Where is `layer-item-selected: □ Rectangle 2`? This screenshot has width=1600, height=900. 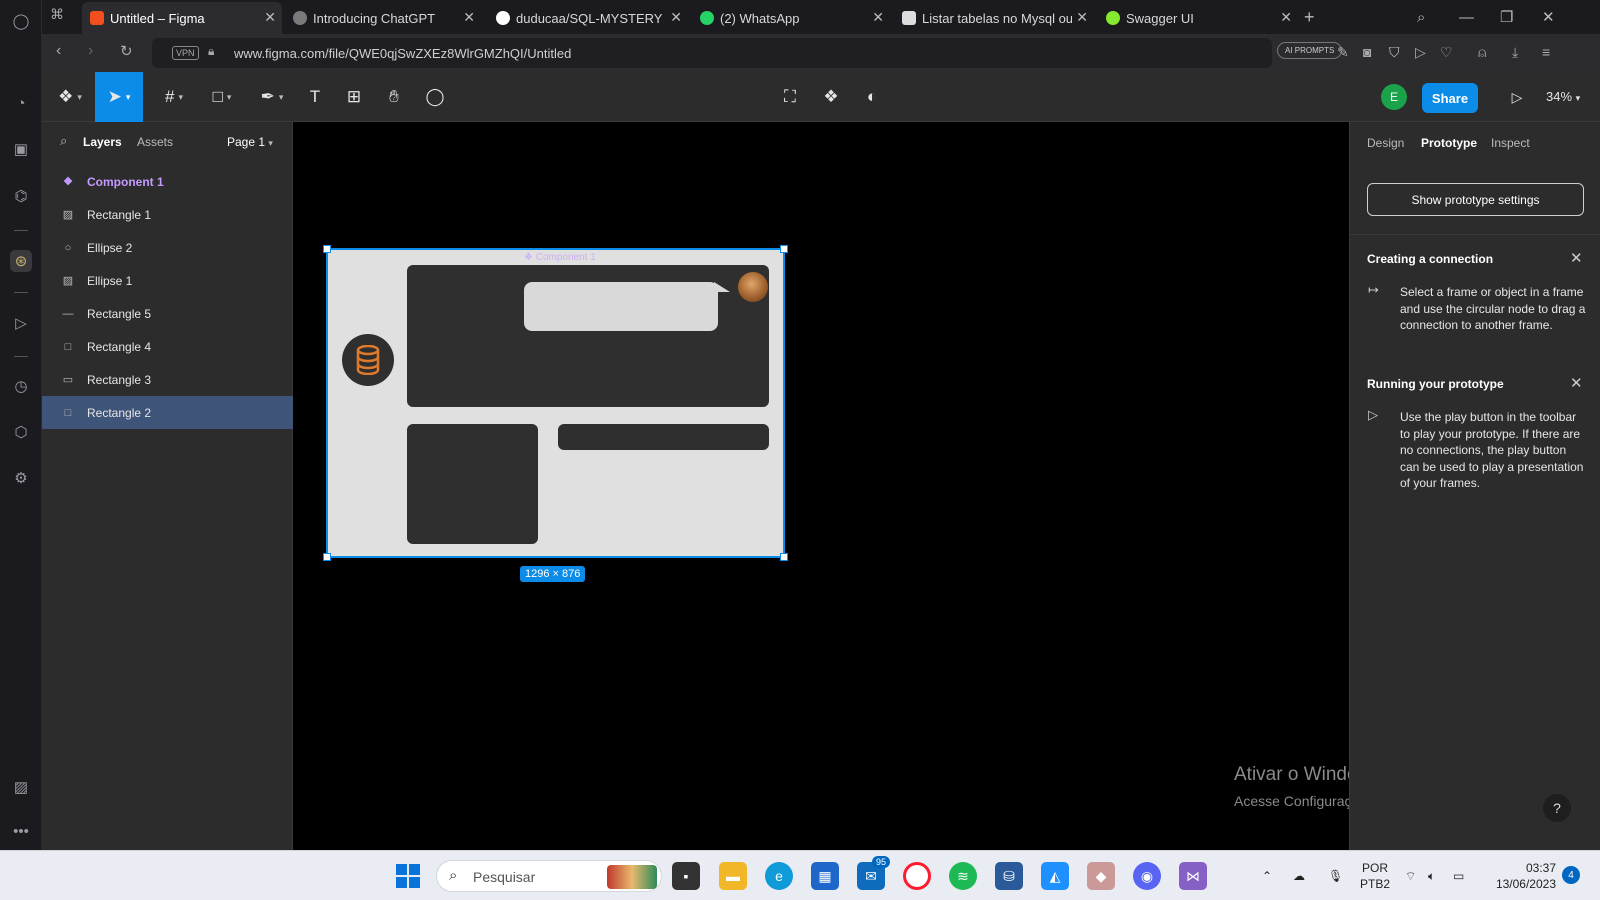 layer-item-selected: □ Rectangle 2 is located at coordinates (167, 412).